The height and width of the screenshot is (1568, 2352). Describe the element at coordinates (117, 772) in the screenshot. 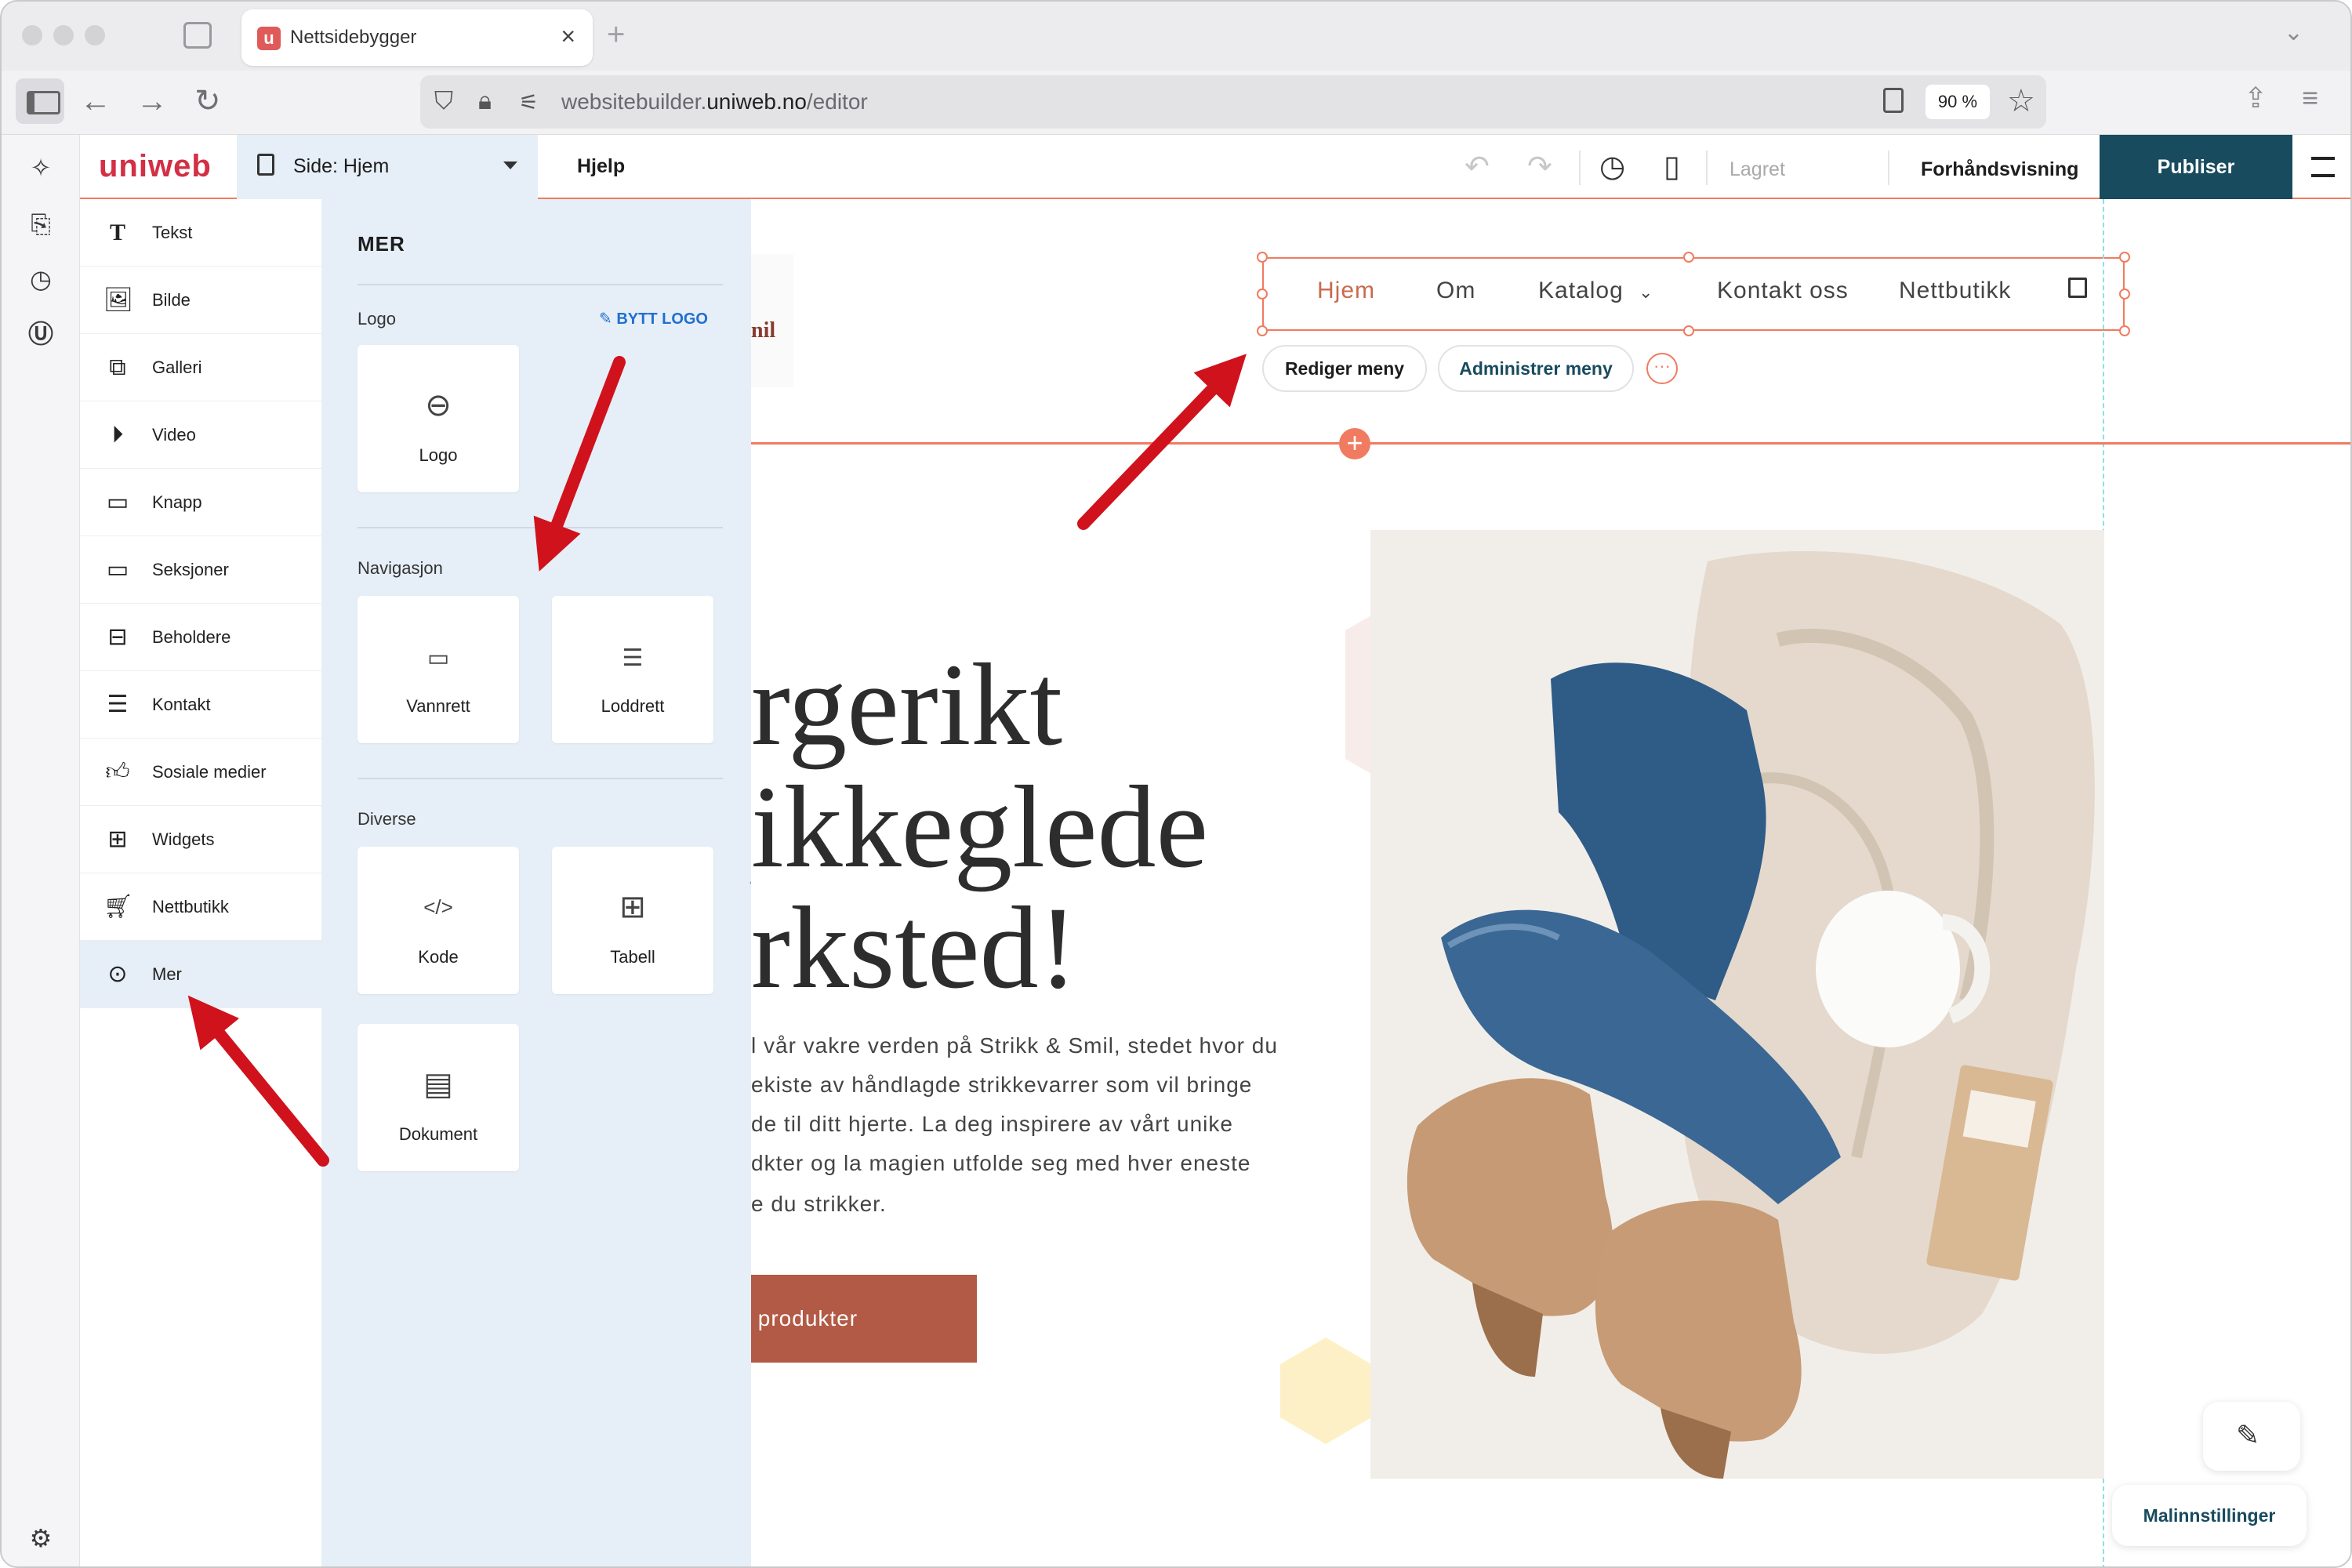

I see `thumbs-up-icon: 👍︎` at that location.